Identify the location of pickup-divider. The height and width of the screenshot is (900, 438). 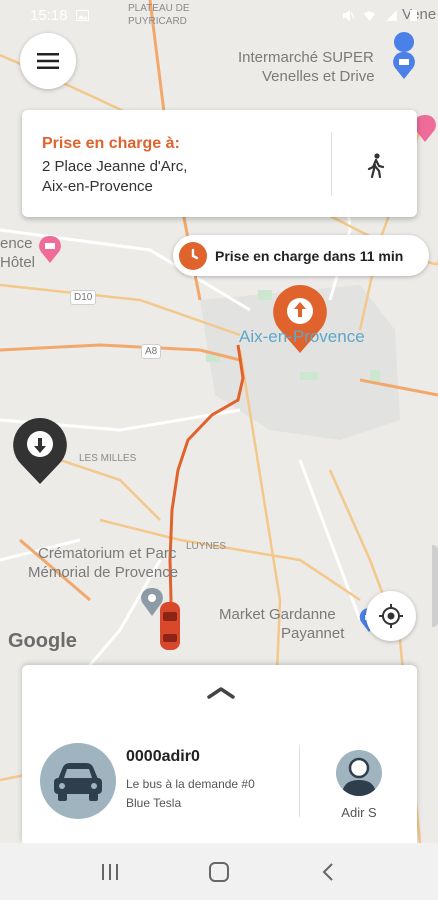
(331, 164).